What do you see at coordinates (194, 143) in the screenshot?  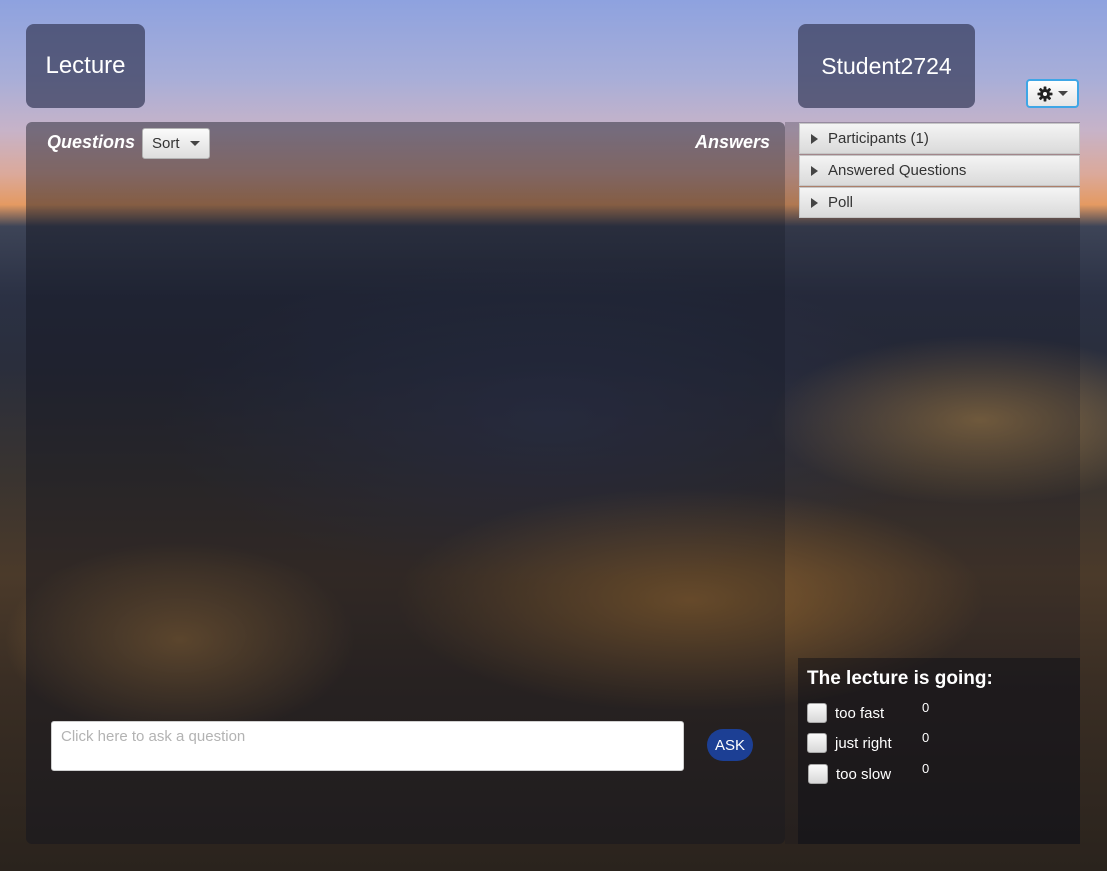 I see `caret-down-icon` at bounding box center [194, 143].